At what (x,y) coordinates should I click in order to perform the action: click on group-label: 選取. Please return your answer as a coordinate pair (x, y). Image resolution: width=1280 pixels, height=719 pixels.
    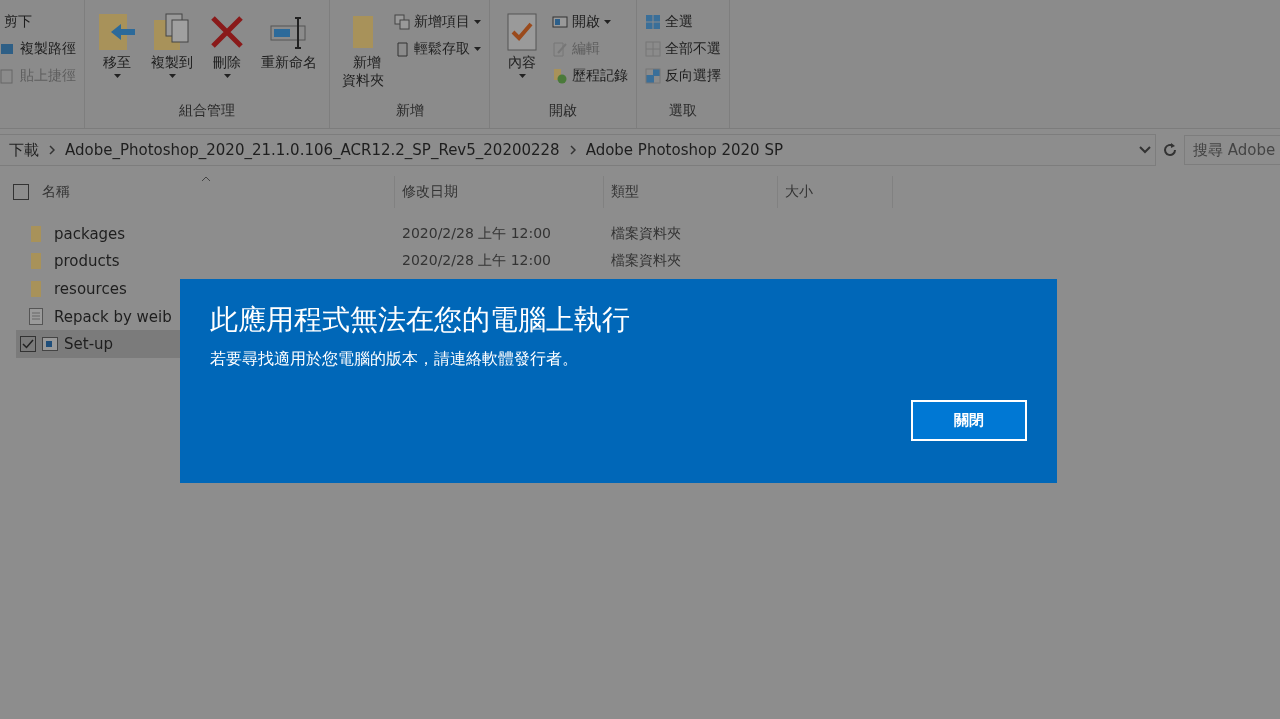
    Looking at the image, I should click on (683, 111).